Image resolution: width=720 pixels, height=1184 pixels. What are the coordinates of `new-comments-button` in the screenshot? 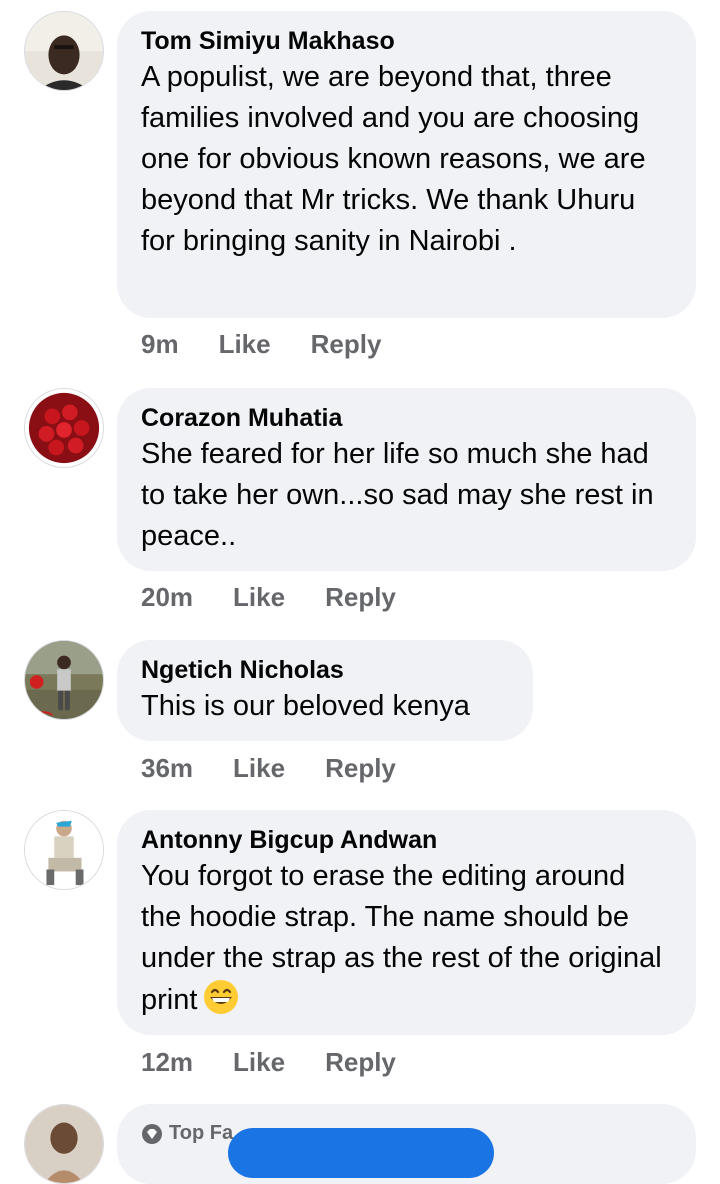 It's located at (361, 1153).